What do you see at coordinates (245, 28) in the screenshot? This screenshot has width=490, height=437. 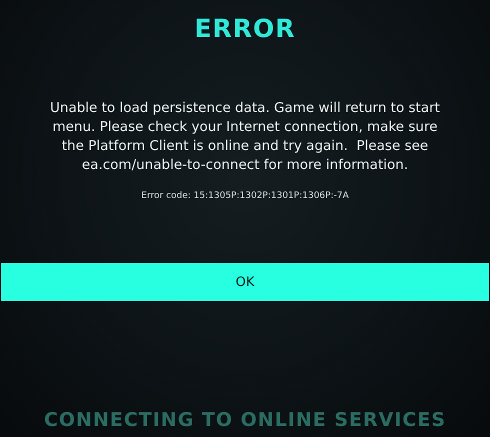 I see `error-title: ERROR` at bounding box center [245, 28].